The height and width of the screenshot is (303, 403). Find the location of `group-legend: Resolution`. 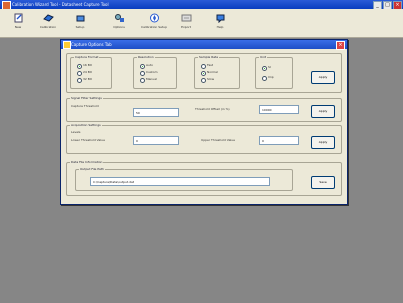

group-legend: Resolution is located at coordinates (146, 57).